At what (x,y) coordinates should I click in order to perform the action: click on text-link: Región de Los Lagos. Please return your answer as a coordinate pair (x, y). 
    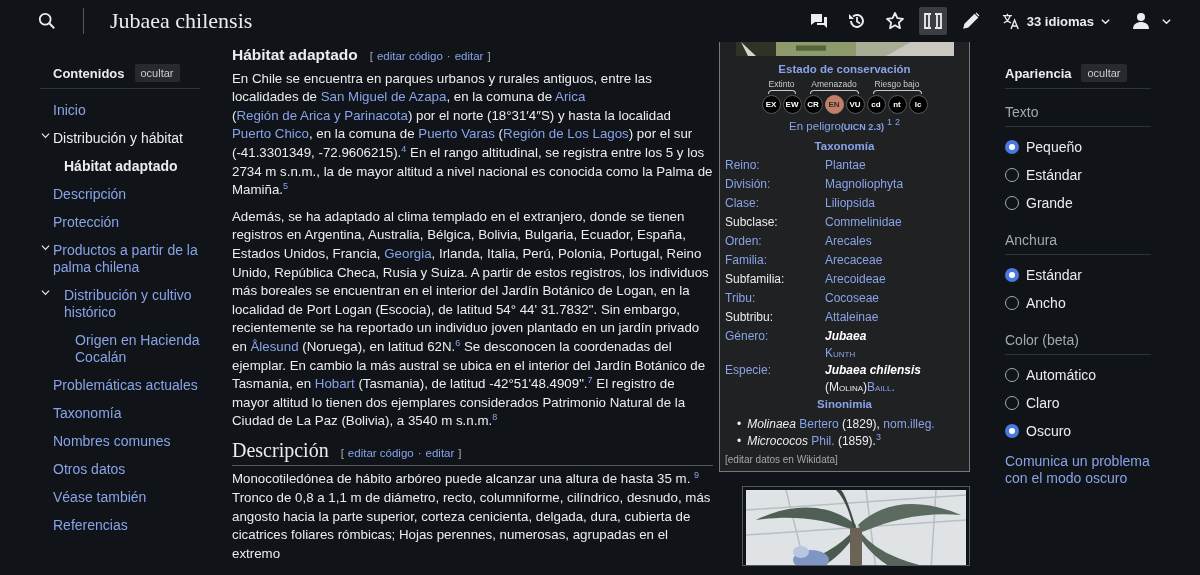
    Looking at the image, I should click on (566, 134).